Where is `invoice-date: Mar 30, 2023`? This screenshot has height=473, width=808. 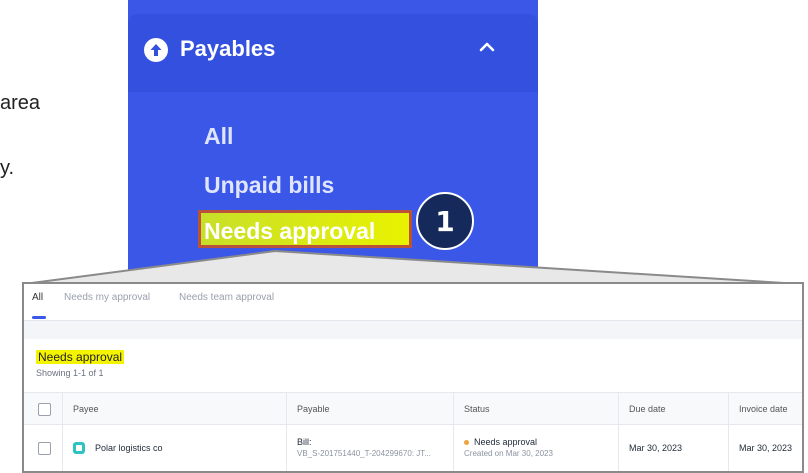
invoice-date: Mar 30, 2023 is located at coordinates (766, 448).